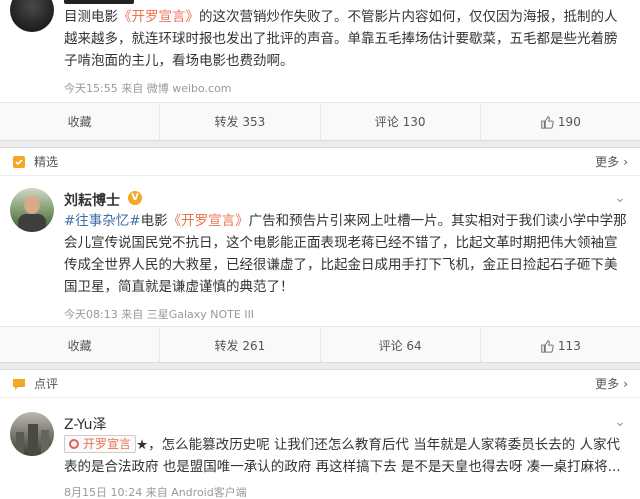 The width and height of the screenshot is (640, 499). Describe the element at coordinates (560, 121) in the screenshot. I see `like-button: 190` at that location.